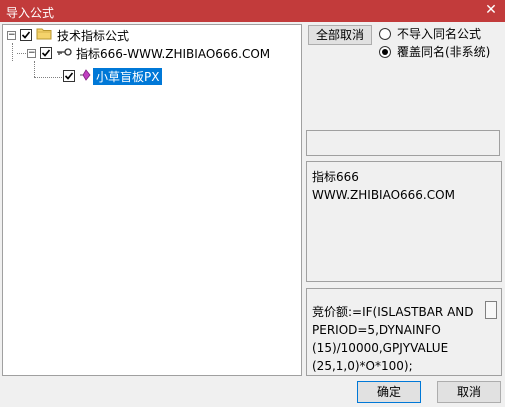 The height and width of the screenshot is (407, 505). What do you see at coordinates (173, 53) in the screenshot?
I see `tree-node-label: 指标666-WWW.ZHIBIAO666.COM` at bounding box center [173, 53].